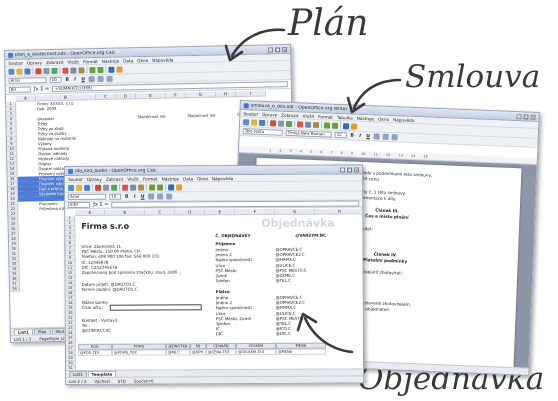 This screenshot has width=558, height=401. What do you see at coordinates (235, 204) in the screenshot?
I see `formula-input` at bounding box center [235, 204].